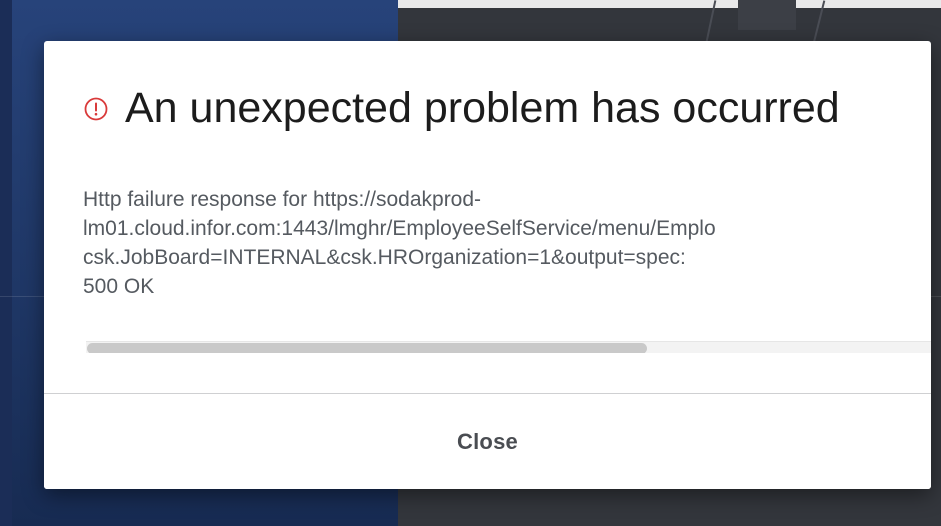 The height and width of the screenshot is (526, 941). I want to click on error-message-line: 500 OK, so click(119, 286).